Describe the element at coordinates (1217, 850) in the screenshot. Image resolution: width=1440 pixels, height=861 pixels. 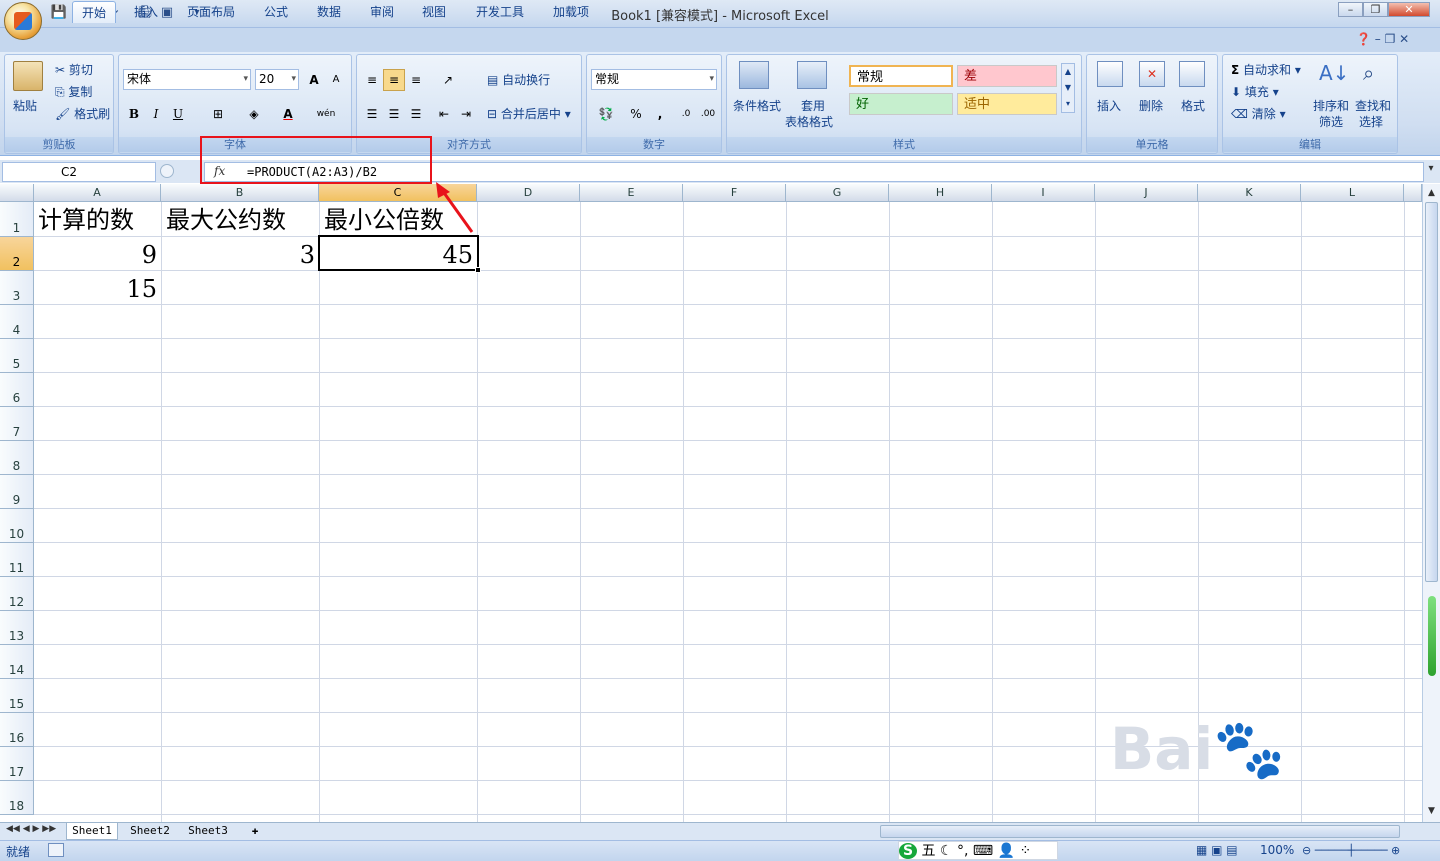
I see `view-buttons-icon: ▦ ▣ ▤` at that location.